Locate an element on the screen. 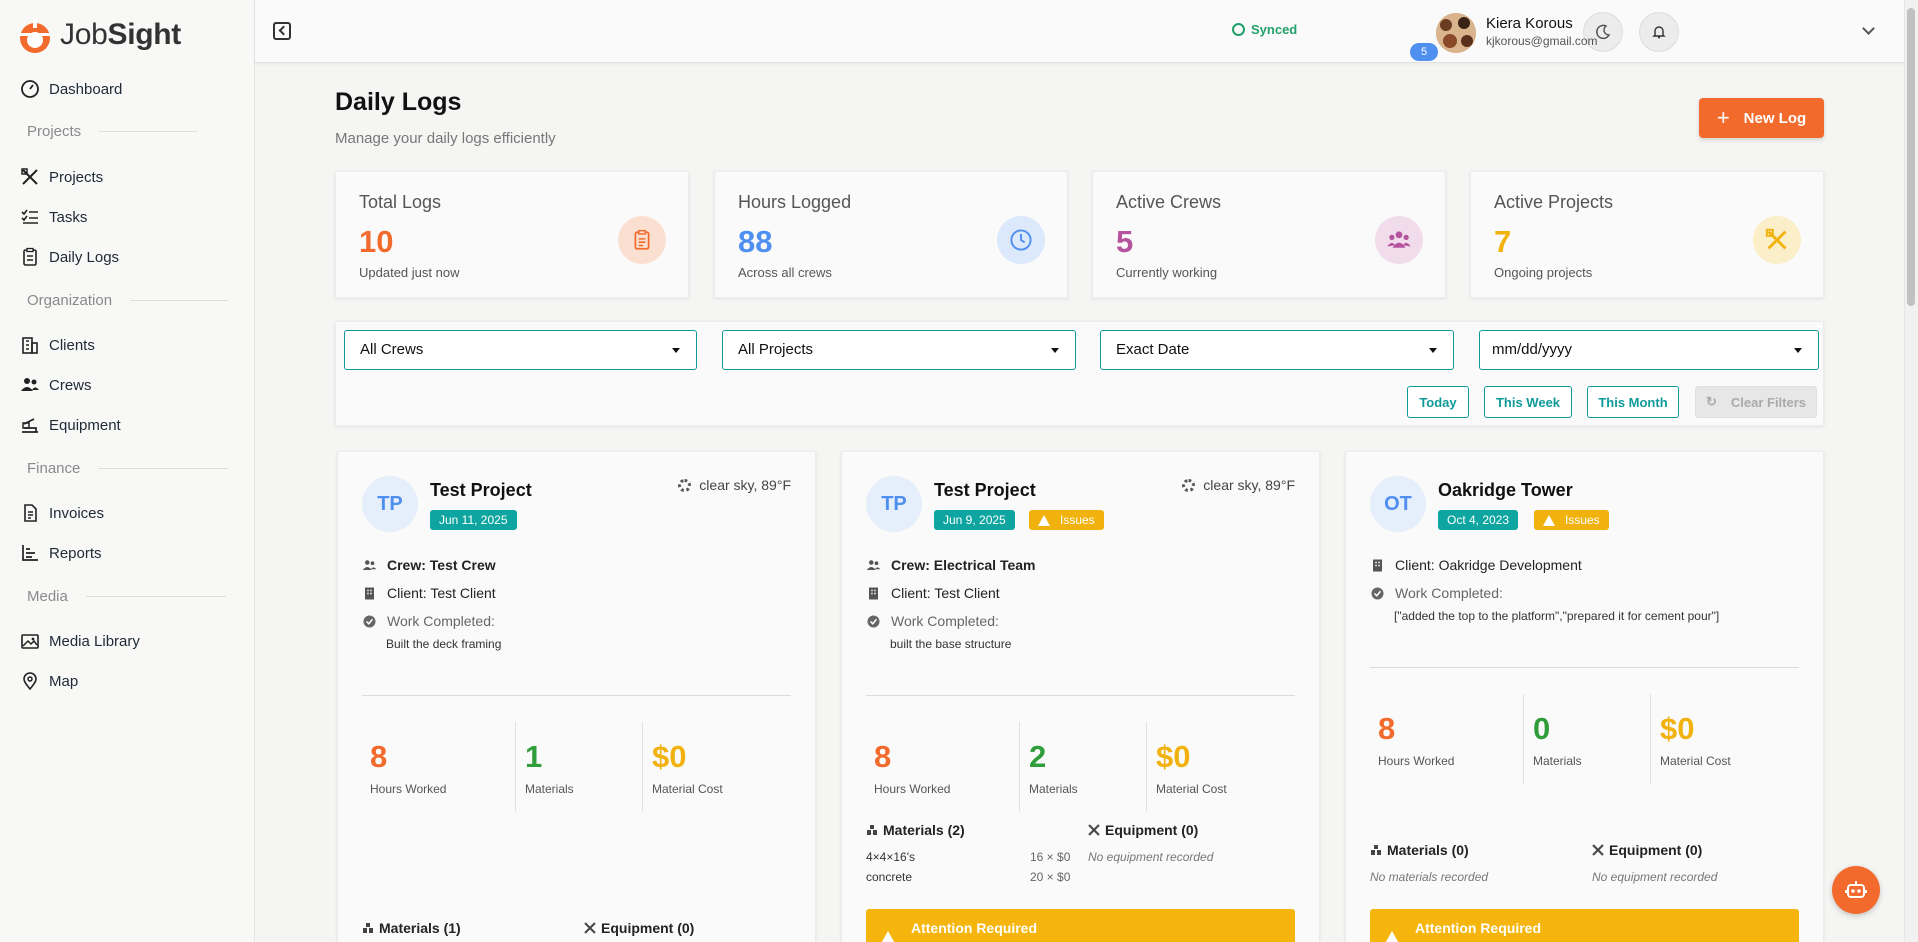 The image size is (1918, 942). client-text: Client: Test Client is located at coordinates (945, 593).